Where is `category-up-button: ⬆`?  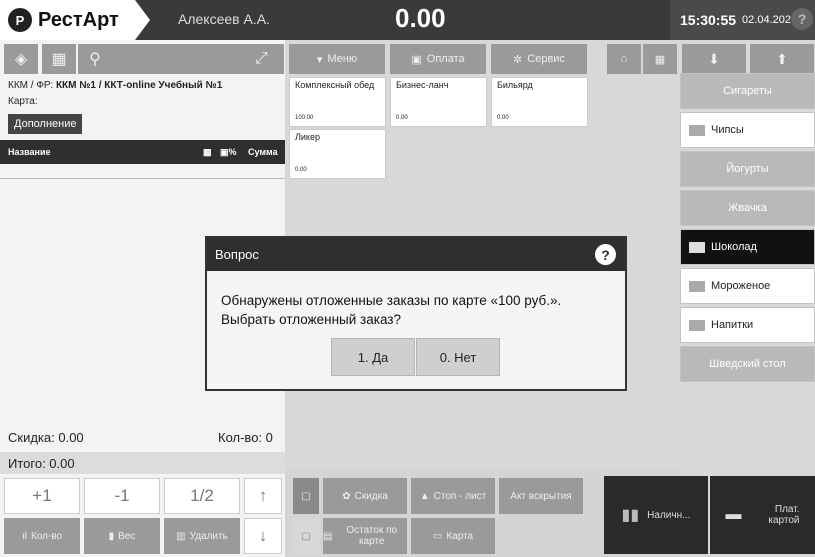 category-up-button: ⬆ is located at coordinates (782, 59).